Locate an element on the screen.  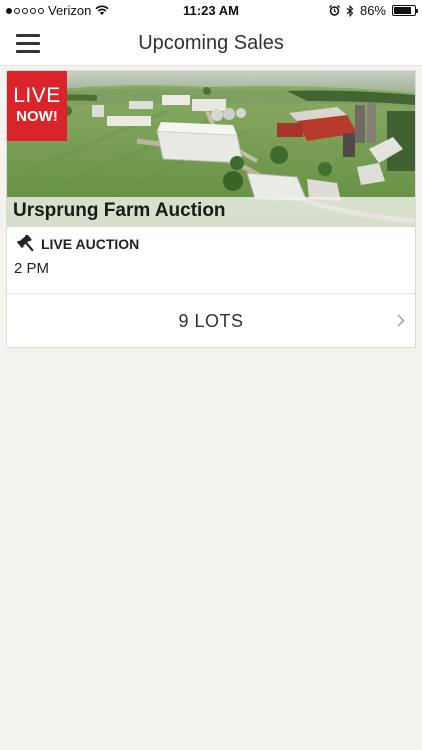
live-now-badge: LIVE NOW! is located at coordinates (37, 106).